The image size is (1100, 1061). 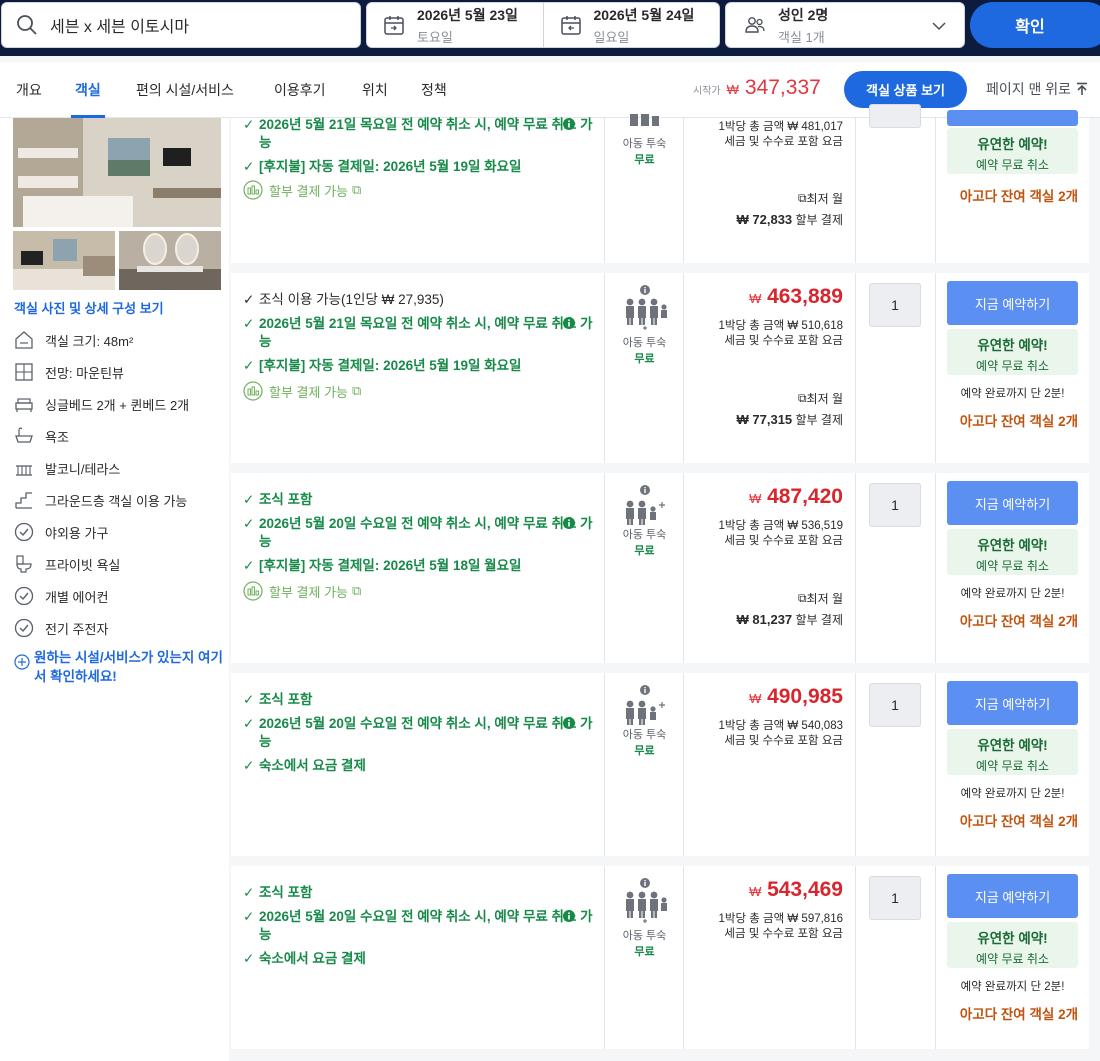 What do you see at coordinates (824, 599) in the screenshot?
I see `monthly-min-label: 최저 월` at bounding box center [824, 599].